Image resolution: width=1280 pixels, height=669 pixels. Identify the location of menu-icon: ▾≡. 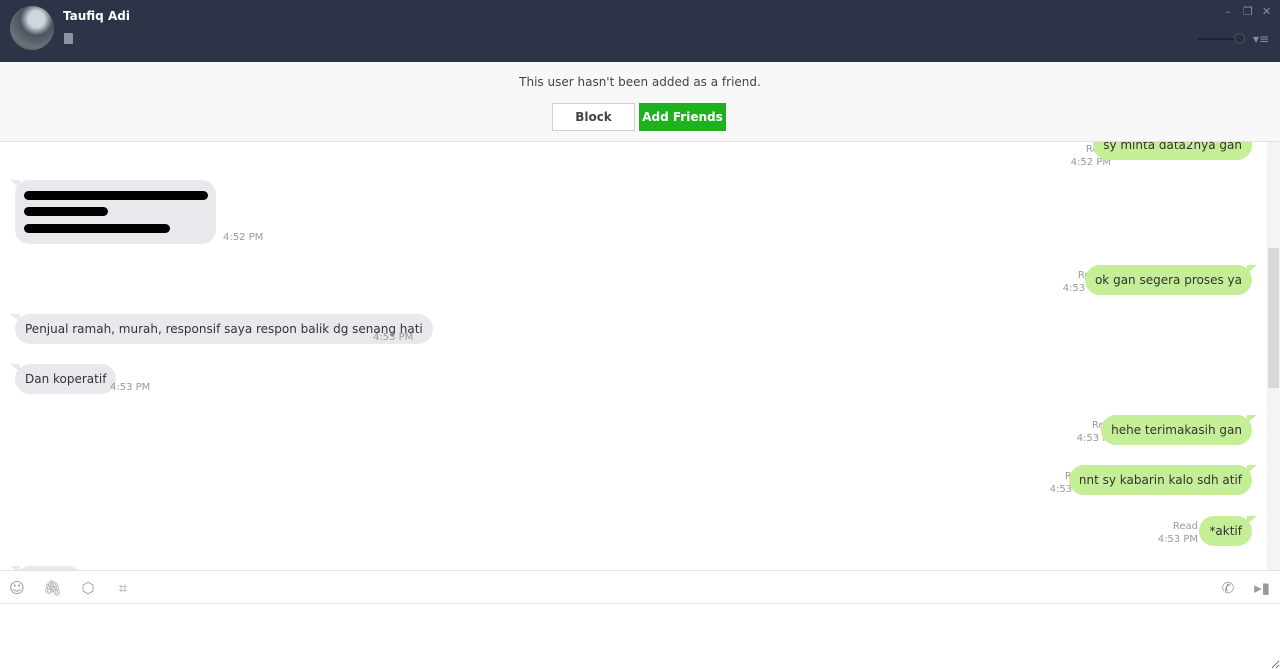
(1261, 39).